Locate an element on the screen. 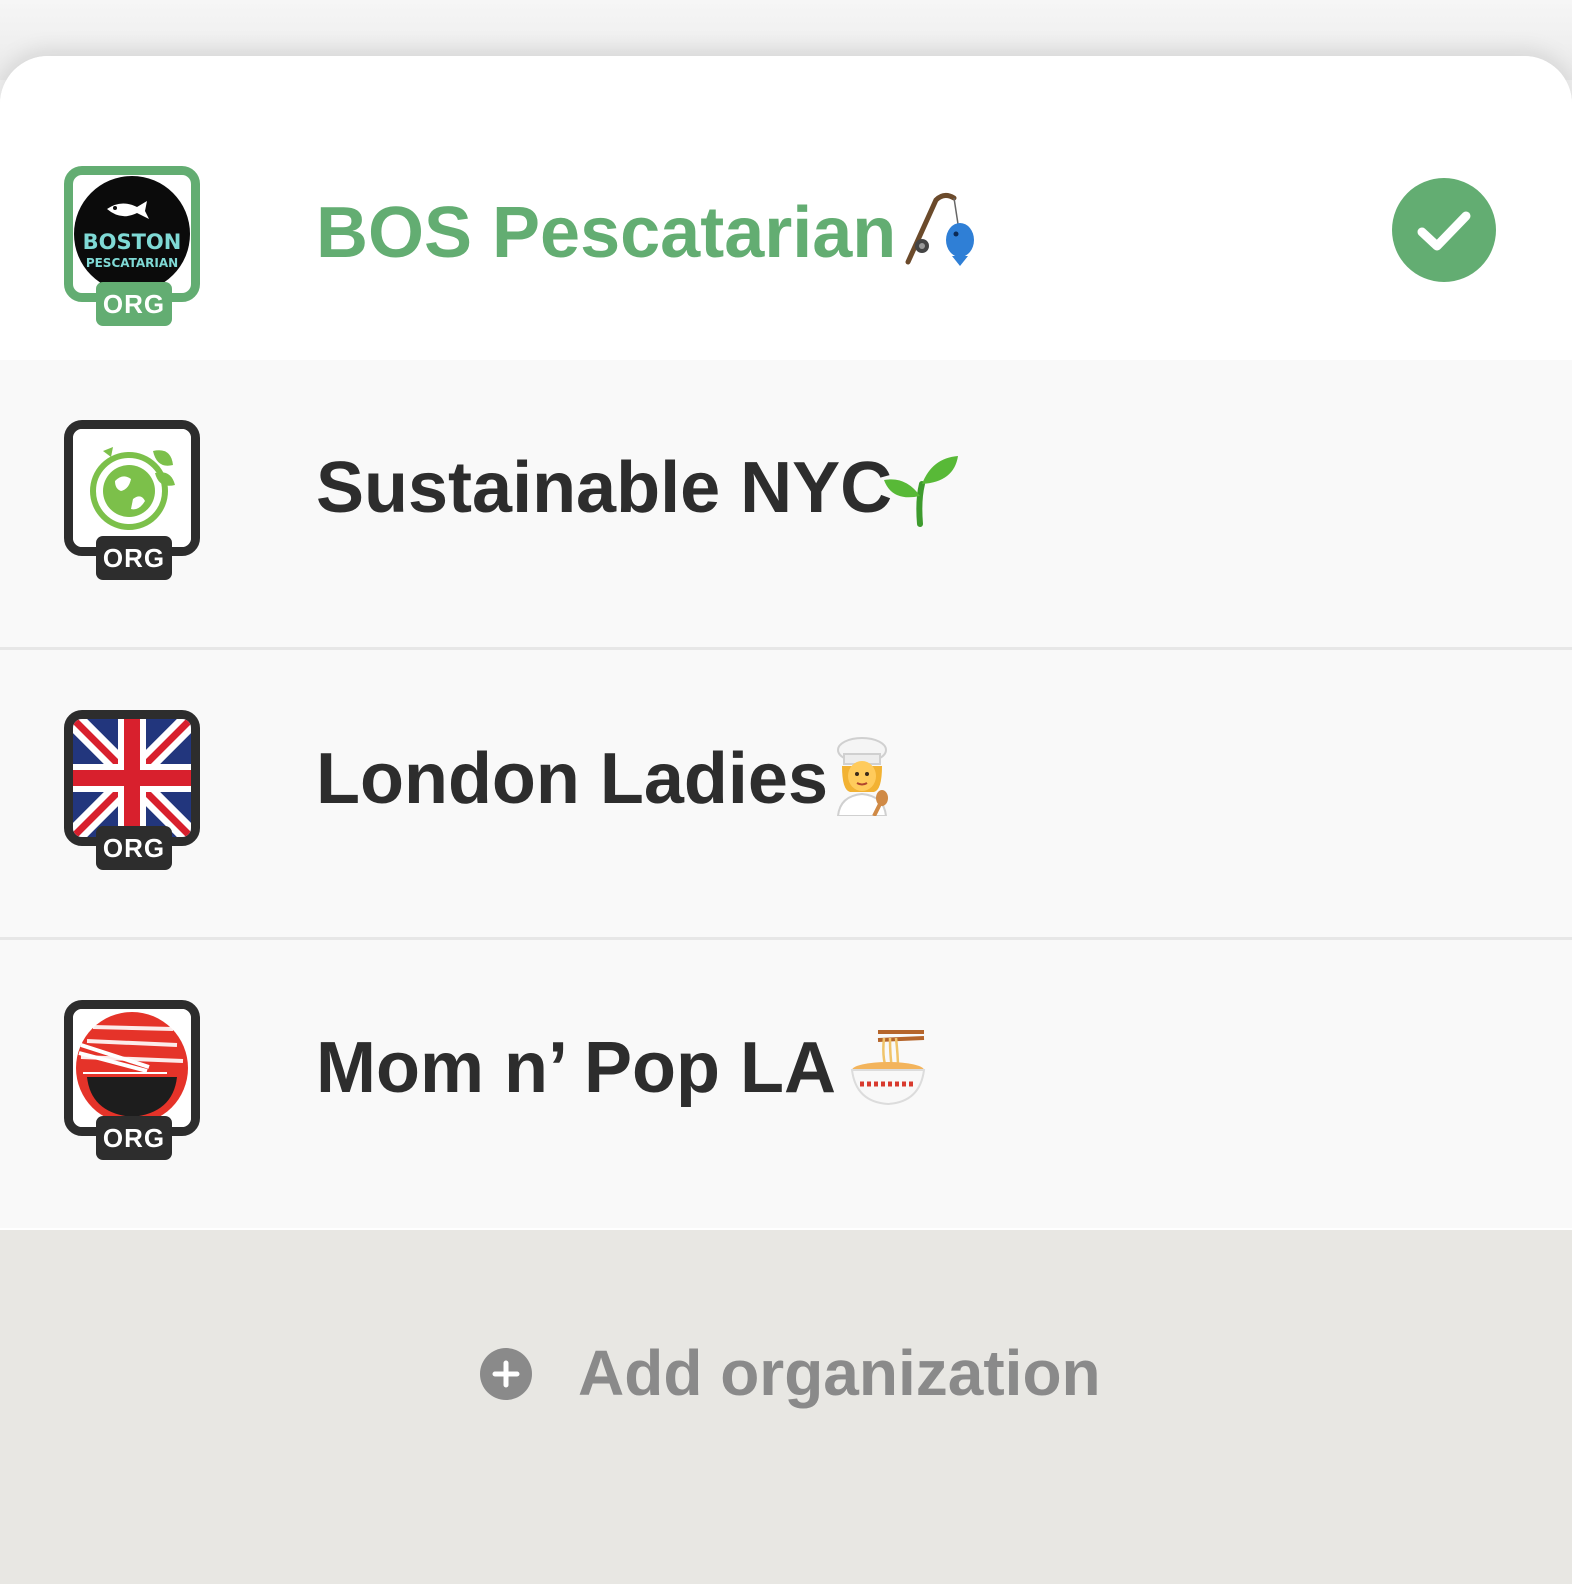 This screenshot has height=1584, width=1572. seedling-emoji-icon is located at coordinates (920, 490).